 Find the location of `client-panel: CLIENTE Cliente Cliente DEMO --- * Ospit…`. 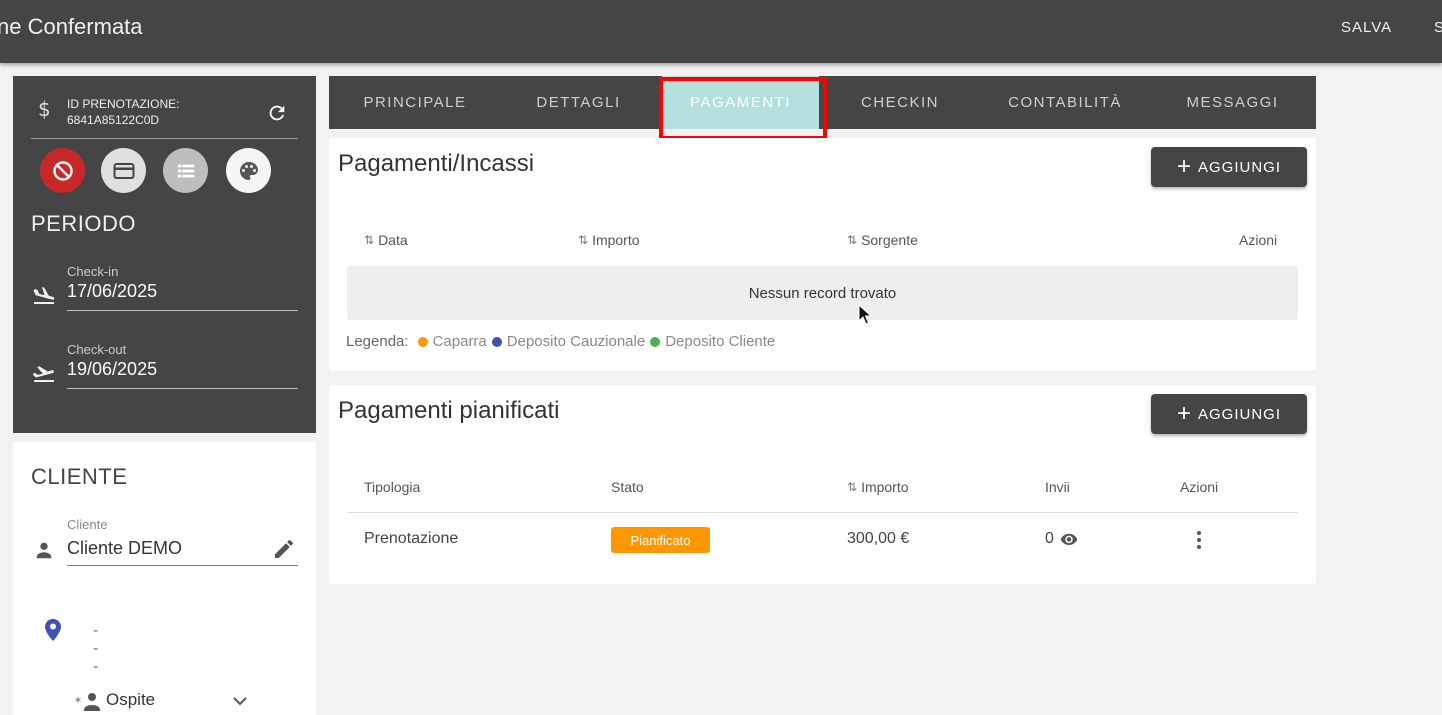

client-panel: CLIENTE Cliente Cliente DEMO --- * Ospit… is located at coordinates (164, 578).